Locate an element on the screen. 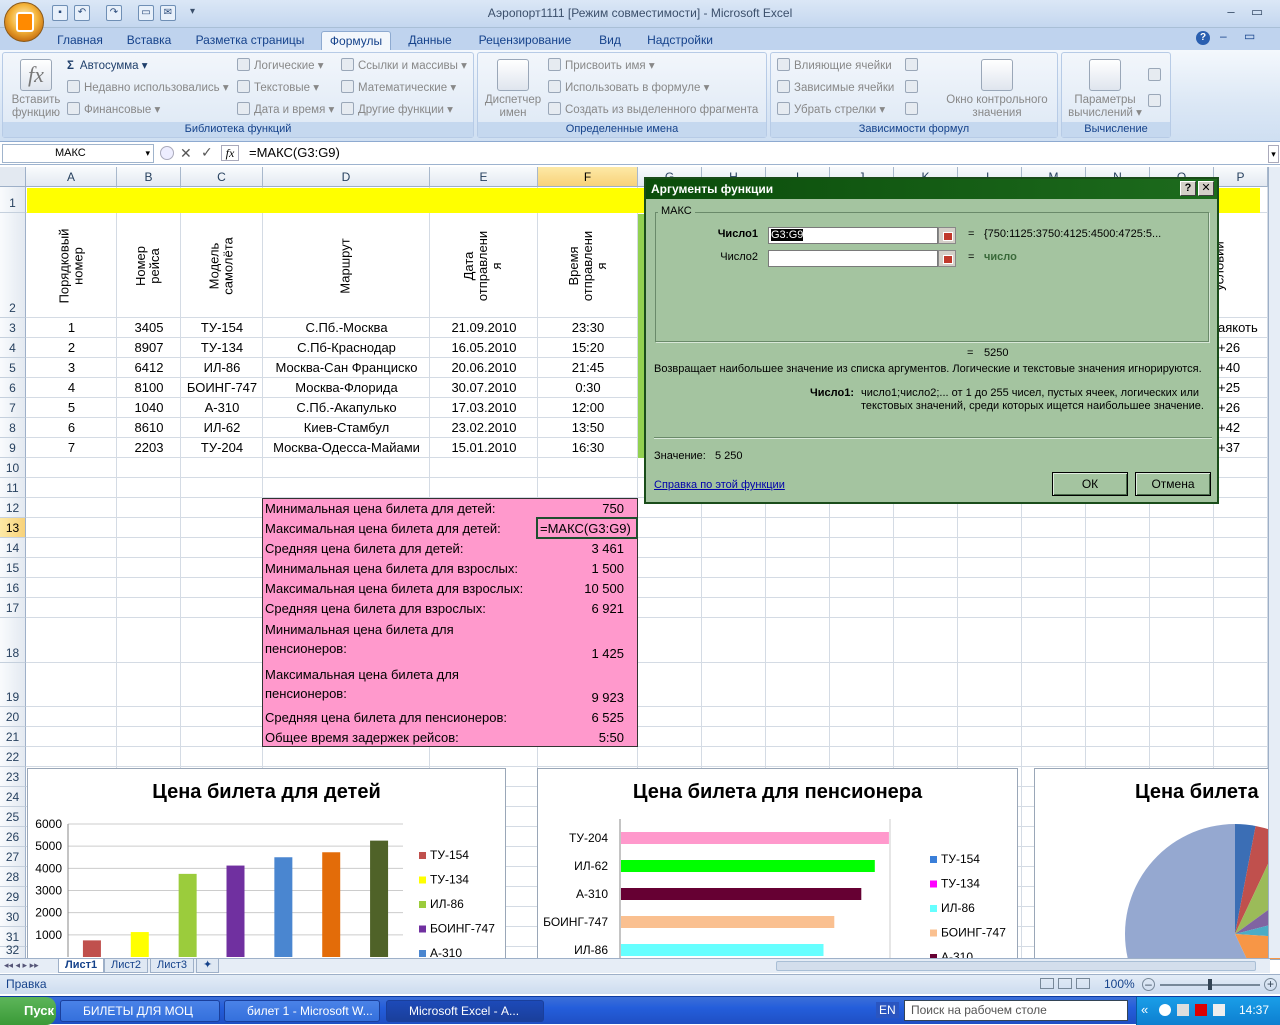  table-cell: 5 is located at coordinates (71, 408).